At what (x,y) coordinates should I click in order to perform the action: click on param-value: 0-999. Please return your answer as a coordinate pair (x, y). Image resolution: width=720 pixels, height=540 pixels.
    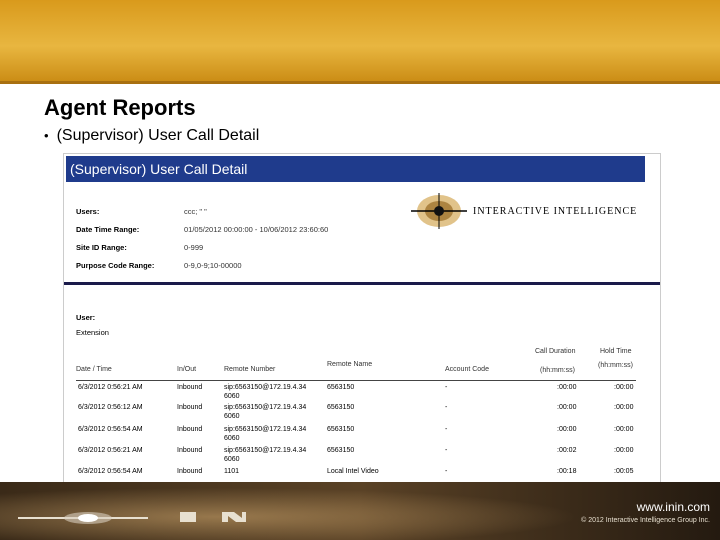
    Looking at the image, I should click on (194, 247).